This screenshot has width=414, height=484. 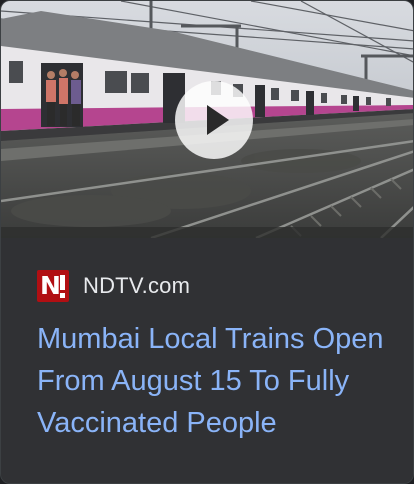 I want to click on play-button, so click(x=214, y=120).